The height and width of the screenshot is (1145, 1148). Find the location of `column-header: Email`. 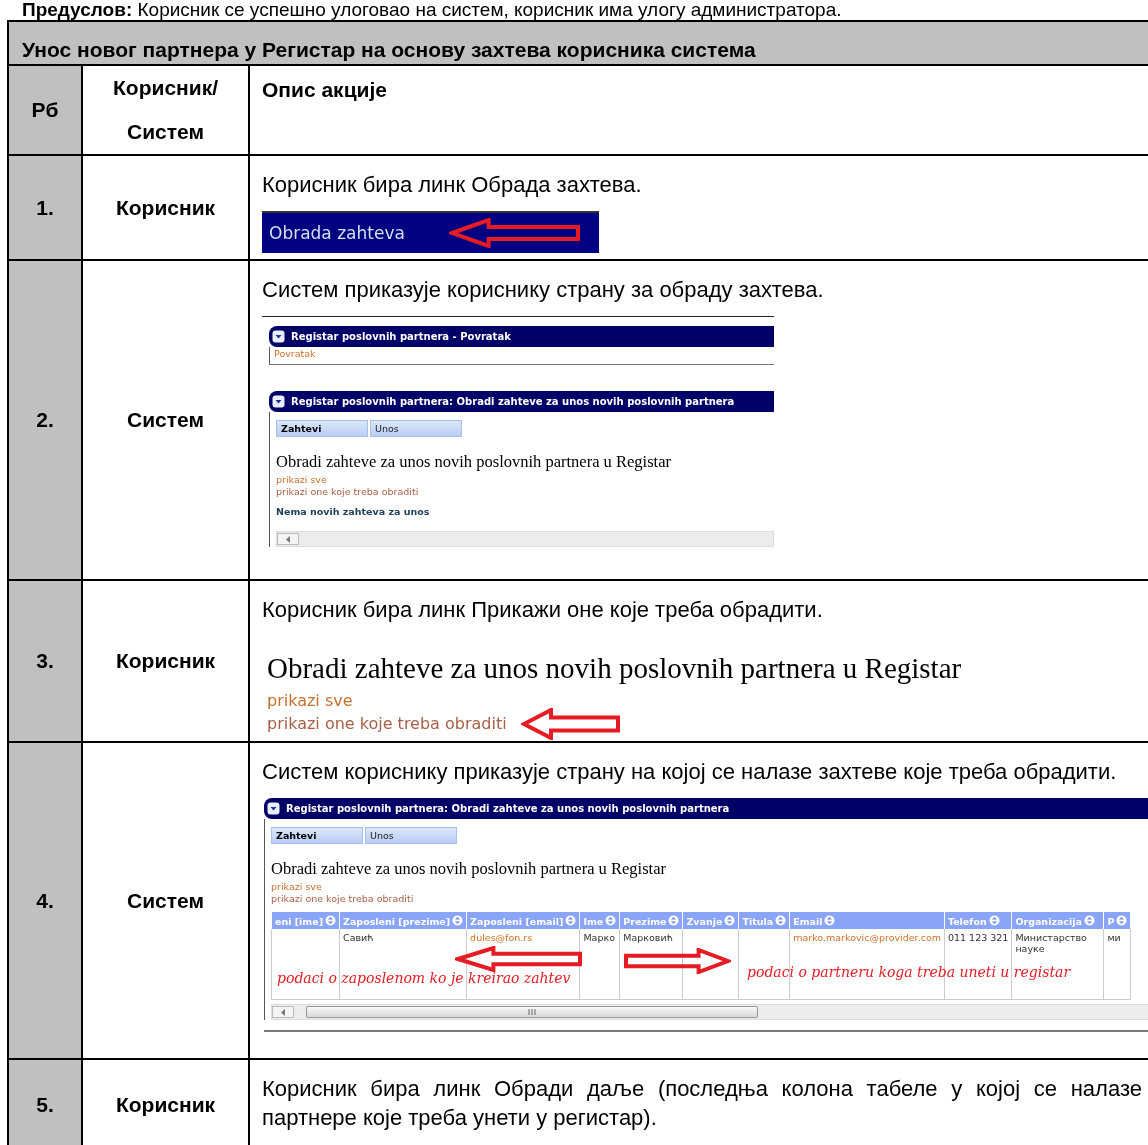

column-header: Email is located at coordinates (867, 920).